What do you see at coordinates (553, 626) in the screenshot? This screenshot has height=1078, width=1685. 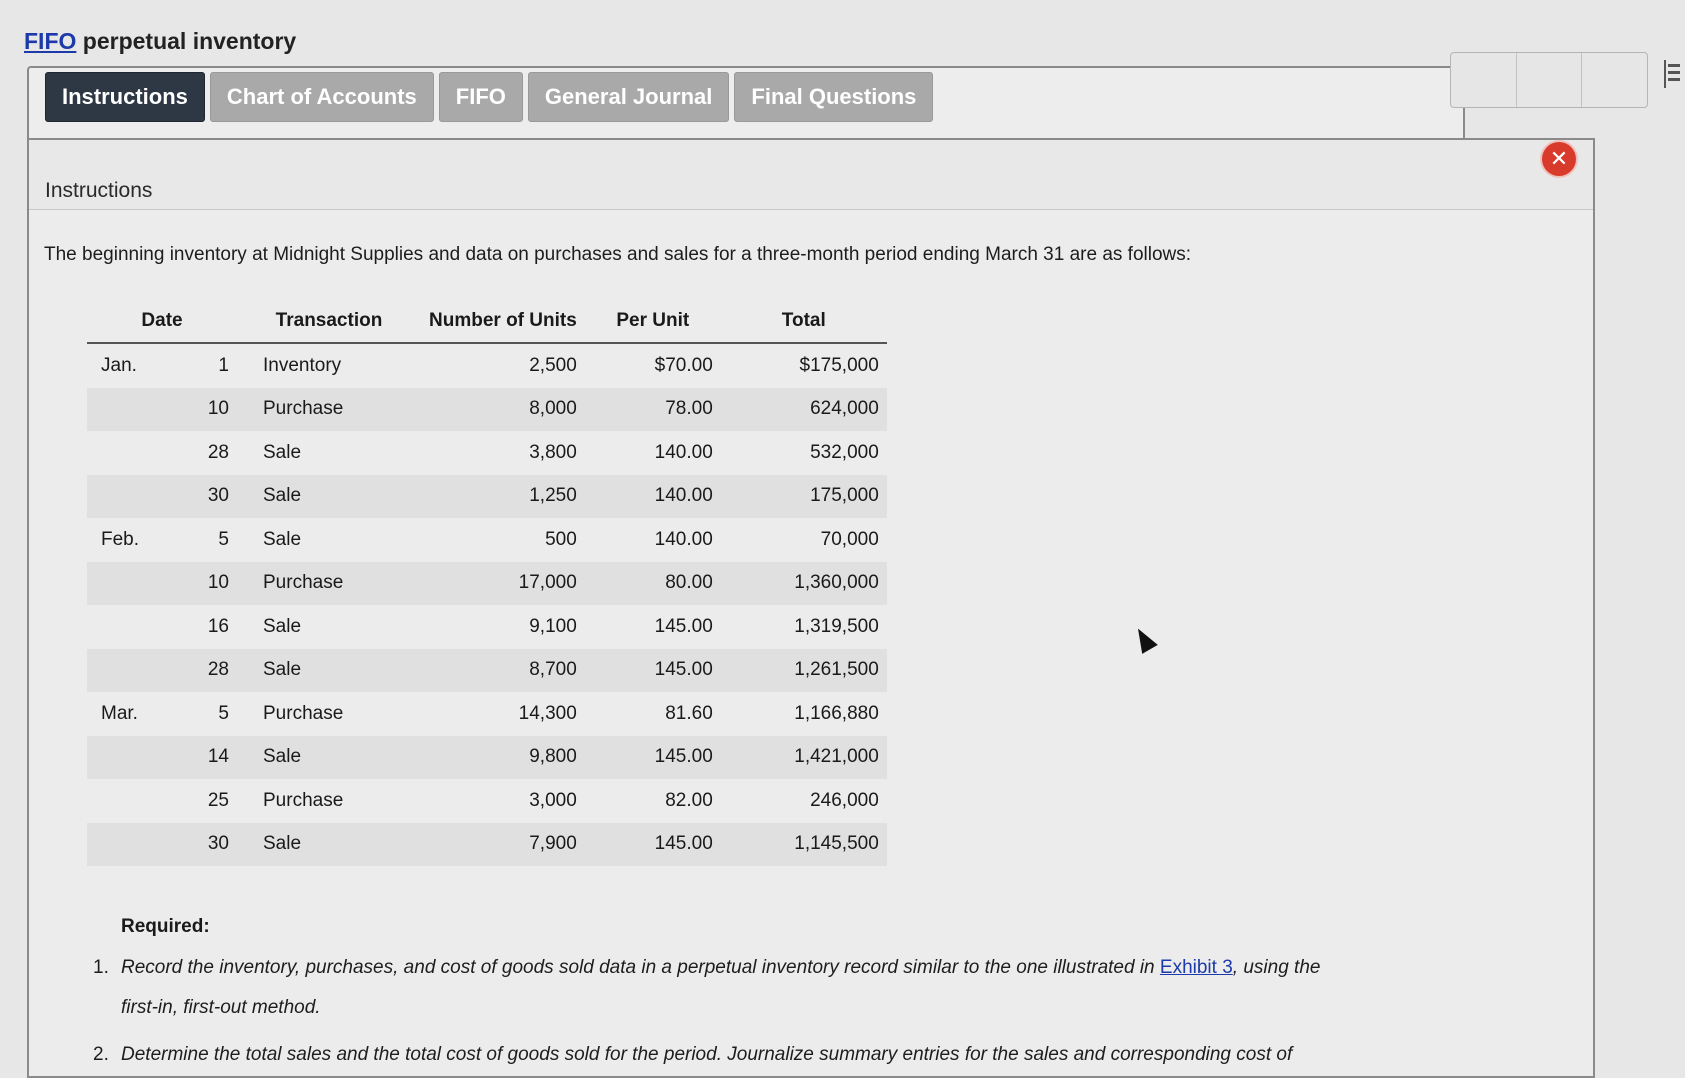 I see `cell-units: 9,100` at bounding box center [553, 626].